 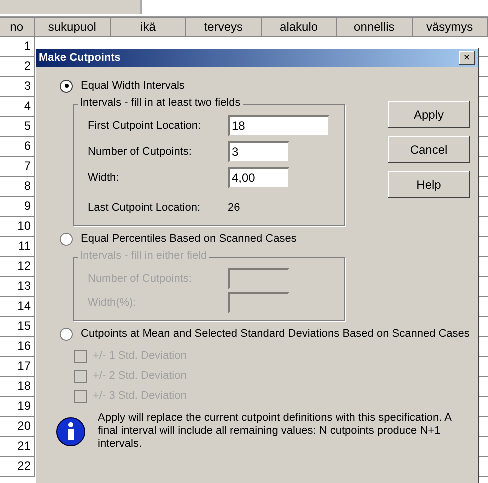 I want to click on input-field: 3, so click(x=259, y=152).